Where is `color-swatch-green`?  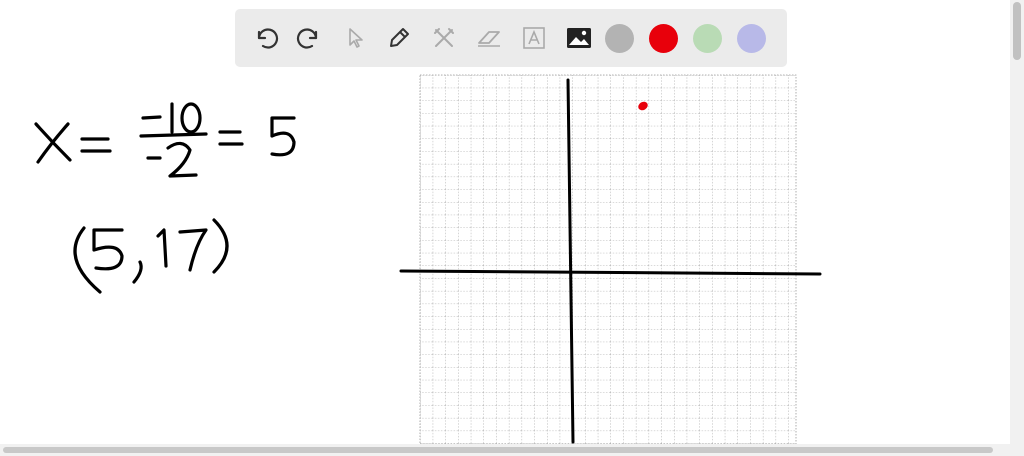 color-swatch-green is located at coordinates (708, 38).